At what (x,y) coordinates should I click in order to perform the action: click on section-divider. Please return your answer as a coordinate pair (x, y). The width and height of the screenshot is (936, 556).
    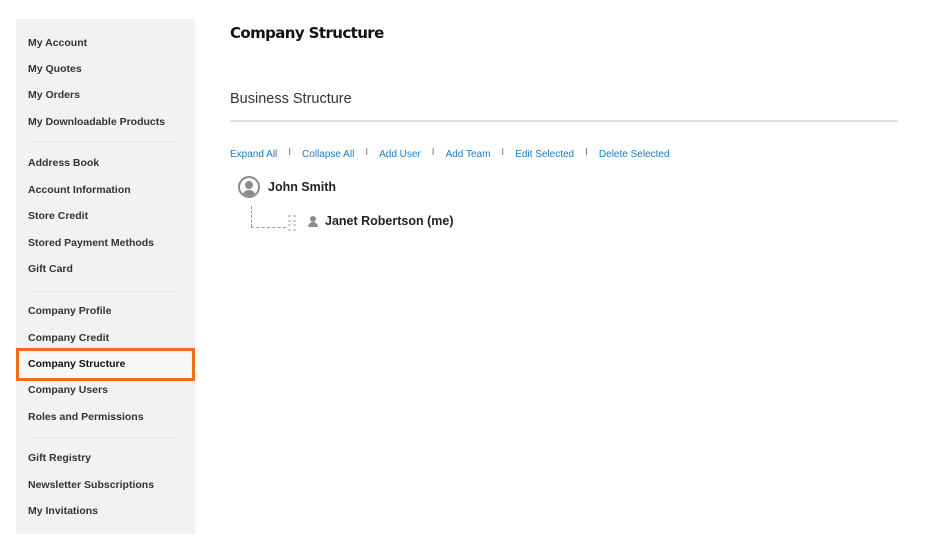
    Looking at the image, I should click on (564, 121).